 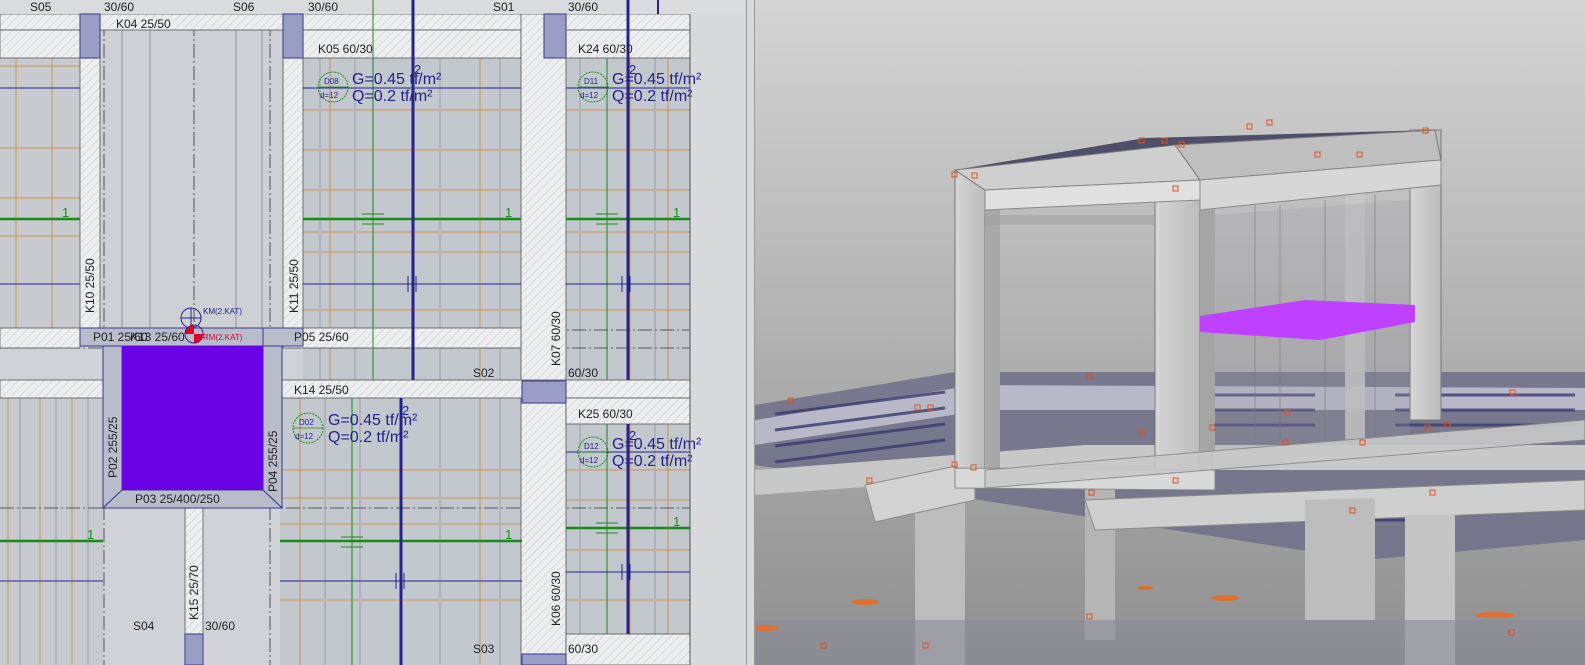 What do you see at coordinates (321, 337) in the screenshot?
I see `wall-label: P05 25/60` at bounding box center [321, 337].